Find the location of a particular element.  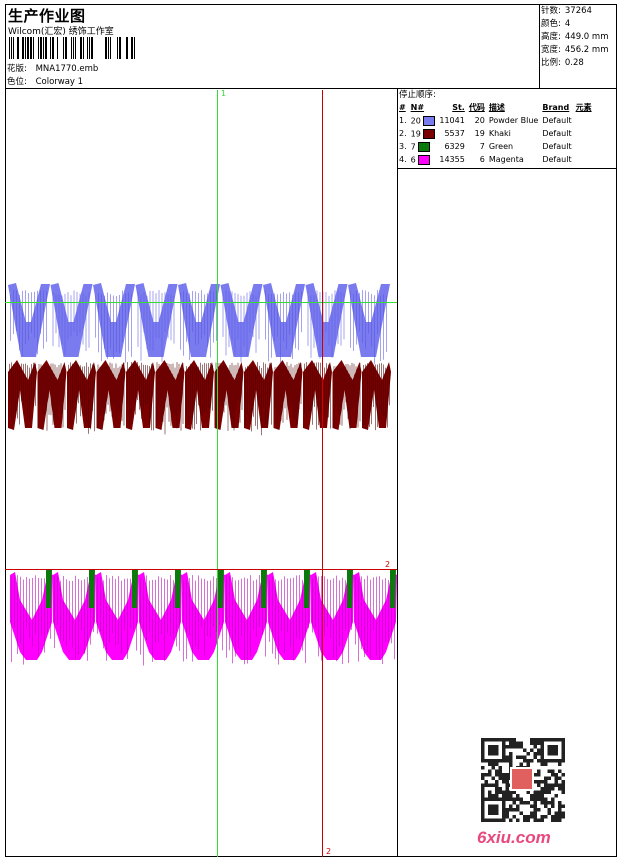

guide-line-green-horizontal is located at coordinates (201, 302).